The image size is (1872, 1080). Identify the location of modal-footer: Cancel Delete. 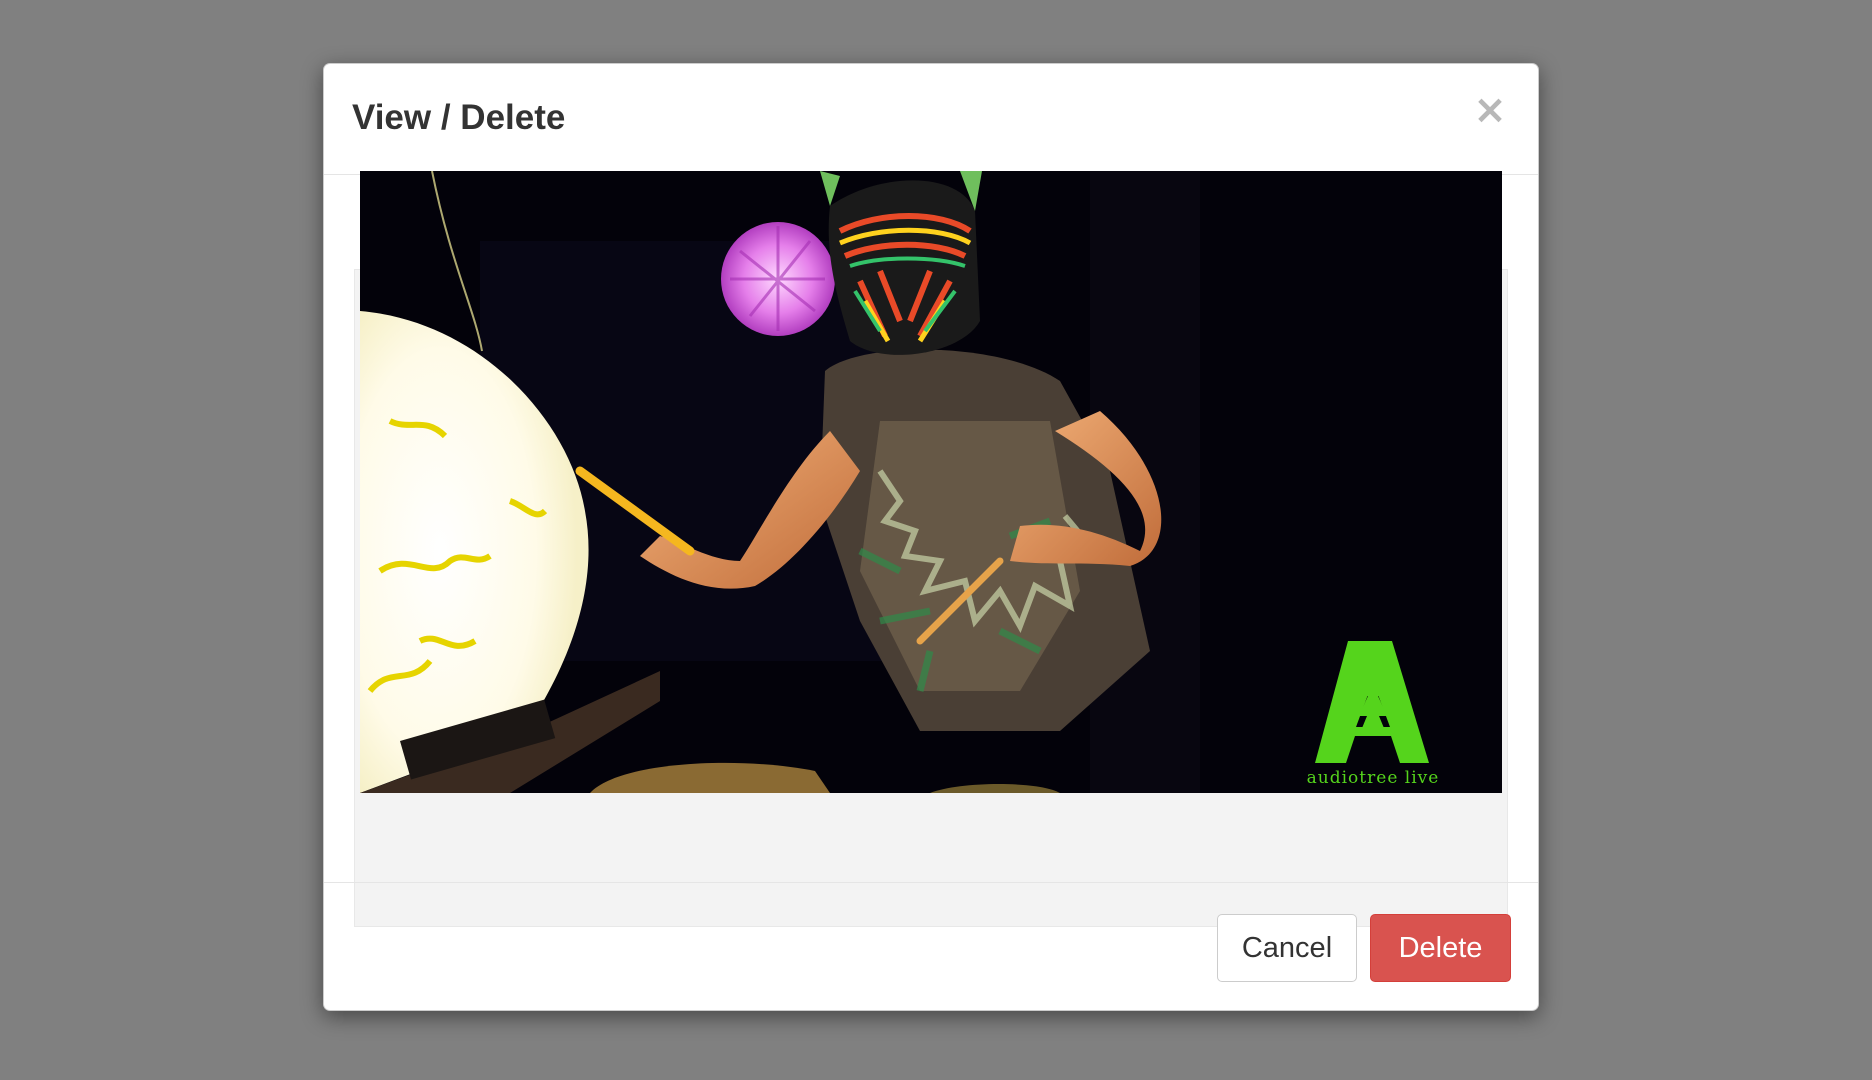
(931, 946).